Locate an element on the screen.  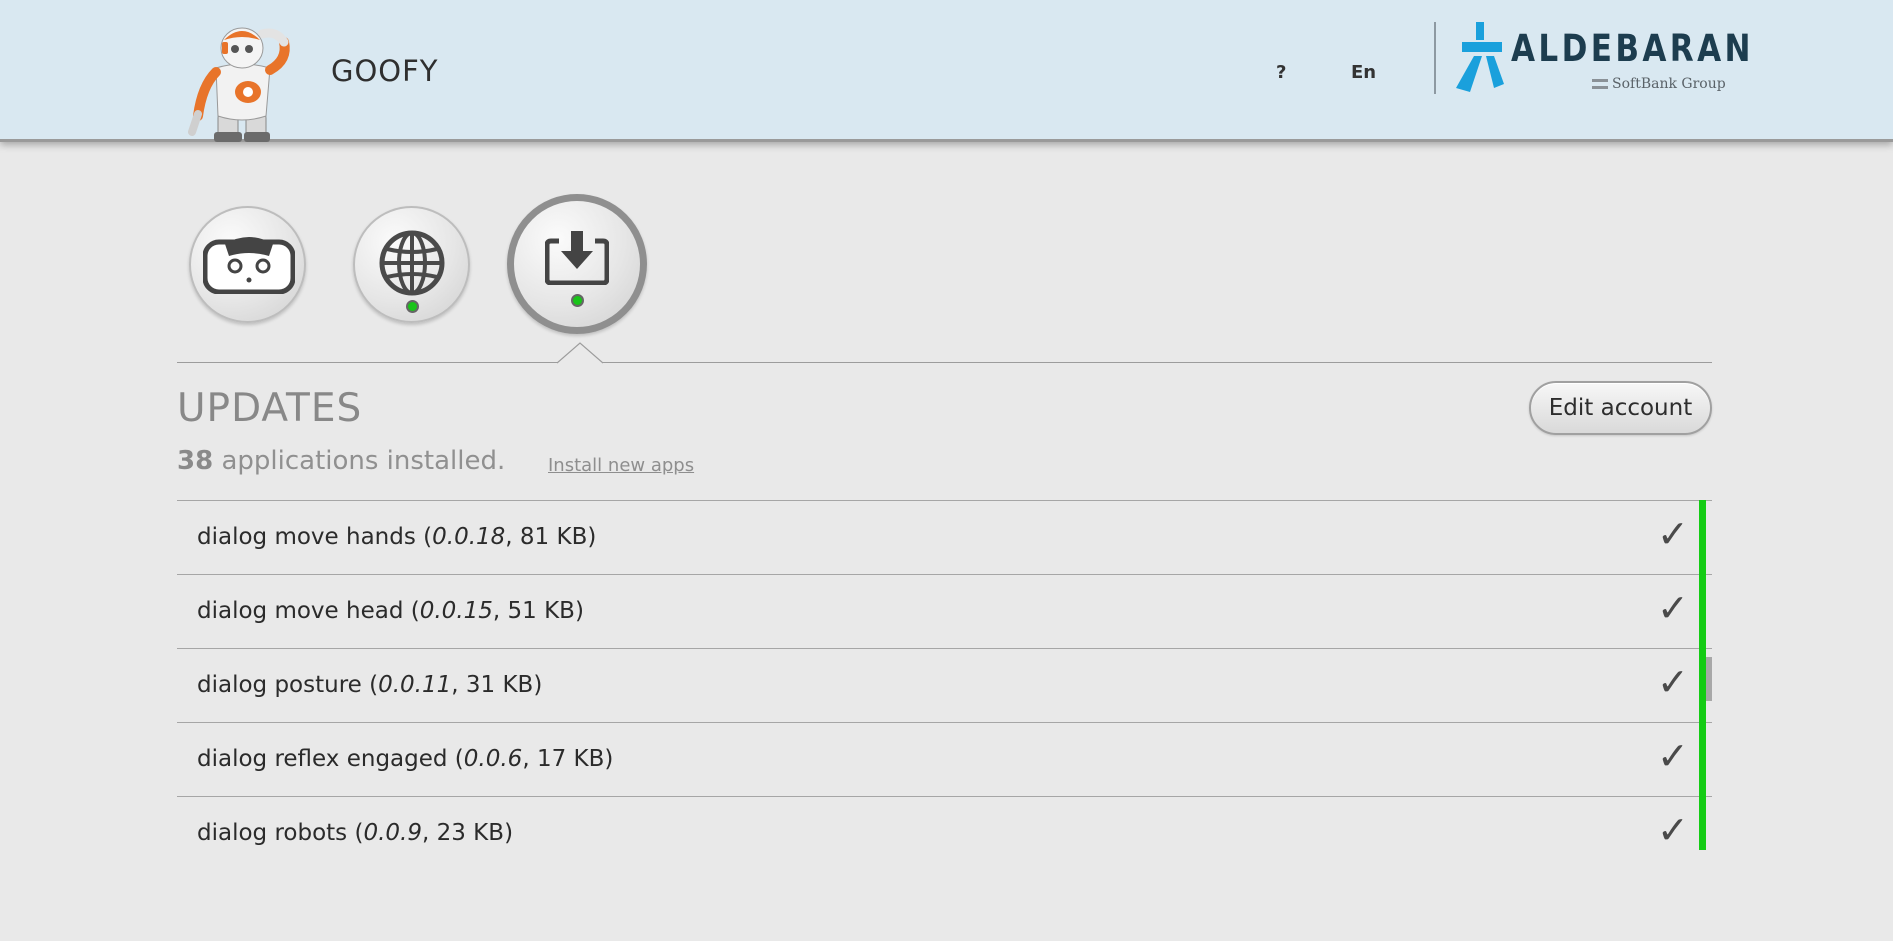
app-size: 23 KB is located at coordinates (470, 833).